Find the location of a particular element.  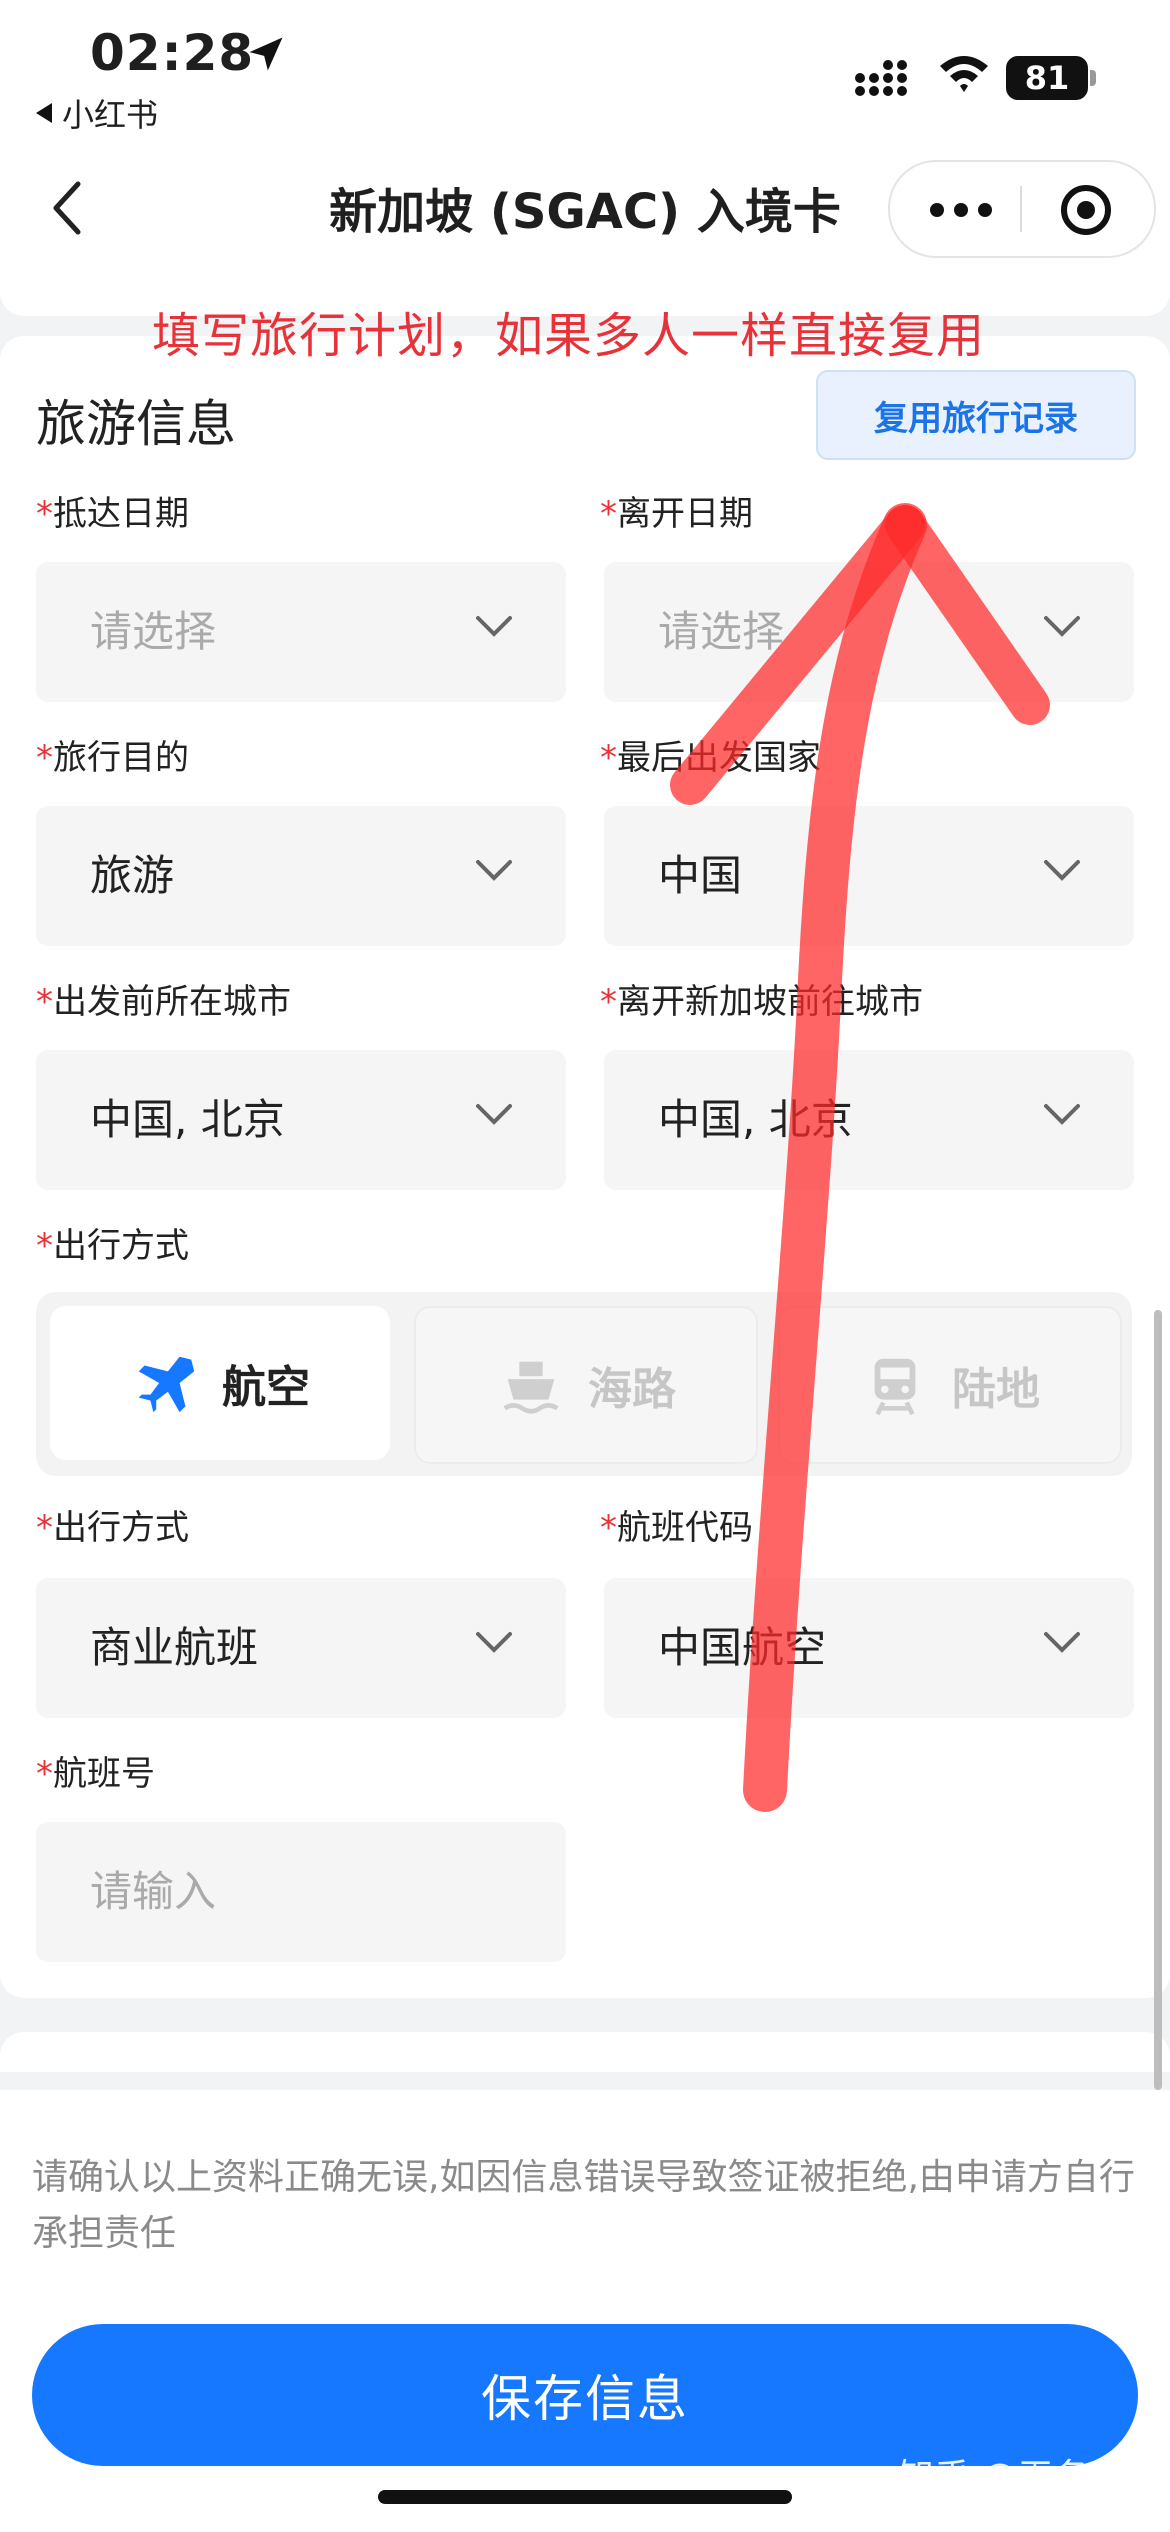

origin-city-value: 中国, 北京 is located at coordinates (187, 1119).